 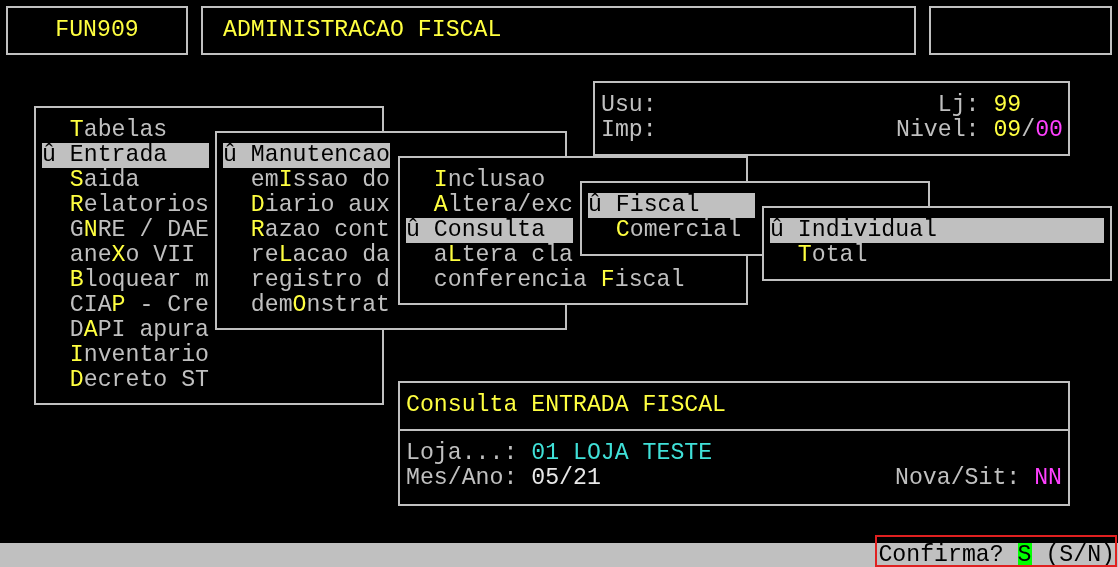 I want to click on menu-item: Tabelas, so click(x=125, y=130).